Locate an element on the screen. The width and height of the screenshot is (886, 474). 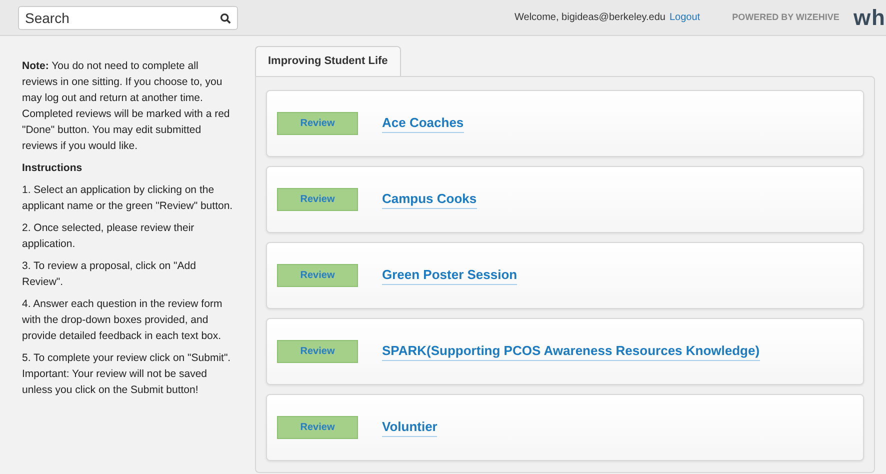
instruction-step: 5. To complete your review click on "Submit". Important: Your review will not be saved unless you click on the Submit button! is located at coordinates (127, 374).